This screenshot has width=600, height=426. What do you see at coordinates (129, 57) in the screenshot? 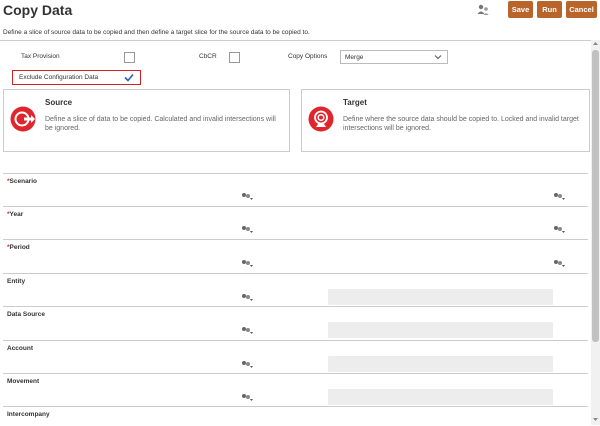
I see `tax-provision-checkbox` at bounding box center [129, 57].